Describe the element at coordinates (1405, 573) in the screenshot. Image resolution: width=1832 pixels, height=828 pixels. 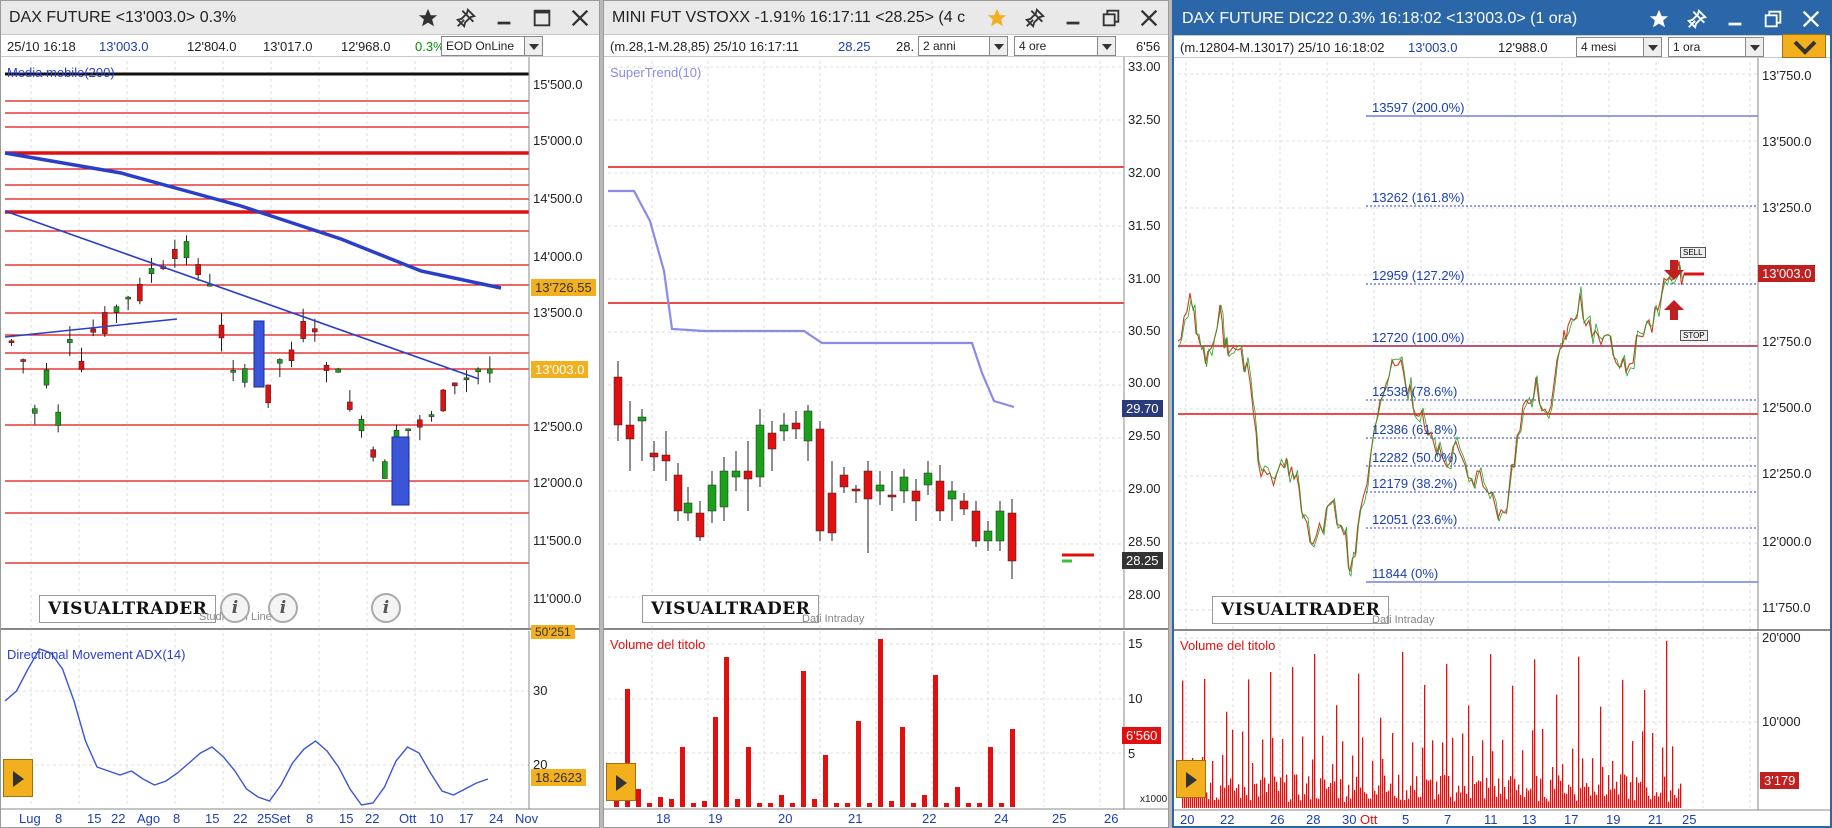
I see `fibonacci-label: 11844 (0%)` at that location.